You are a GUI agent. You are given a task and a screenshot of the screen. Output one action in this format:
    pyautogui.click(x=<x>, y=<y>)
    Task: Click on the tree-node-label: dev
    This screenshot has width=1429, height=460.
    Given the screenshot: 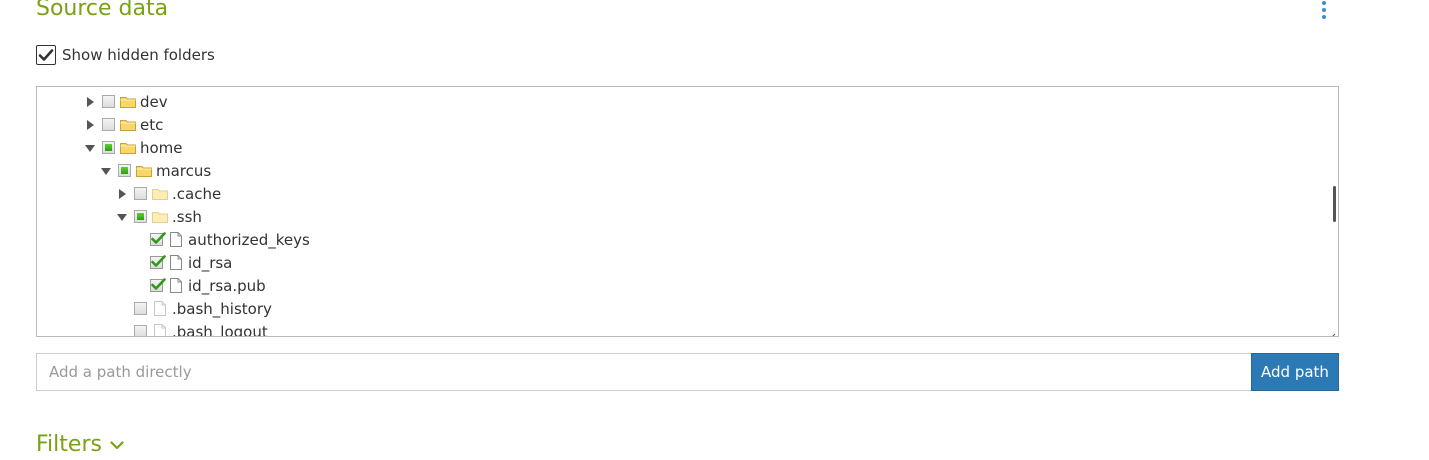 What is the action you would take?
    pyautogui.click(x=154, y=101)
    